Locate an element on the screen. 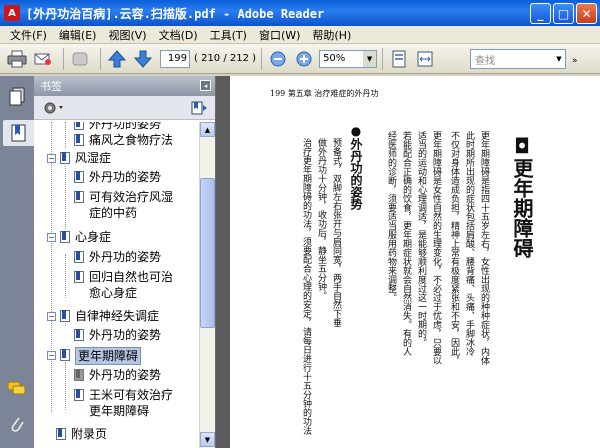 The height and width of the screenshot is (448, 600). bookmark-item: 附录页 is located at coordinates (81, 434).